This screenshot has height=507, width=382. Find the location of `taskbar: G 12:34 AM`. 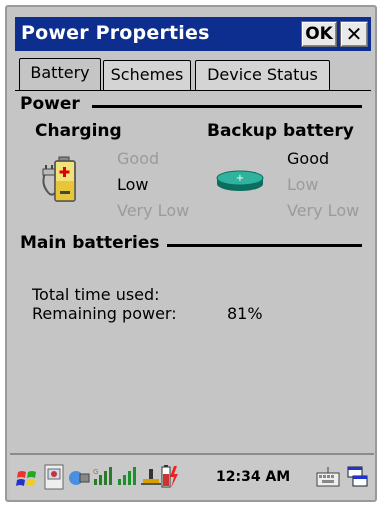

taskbar: G 12:34 AM is located at coordinates (192, 476).